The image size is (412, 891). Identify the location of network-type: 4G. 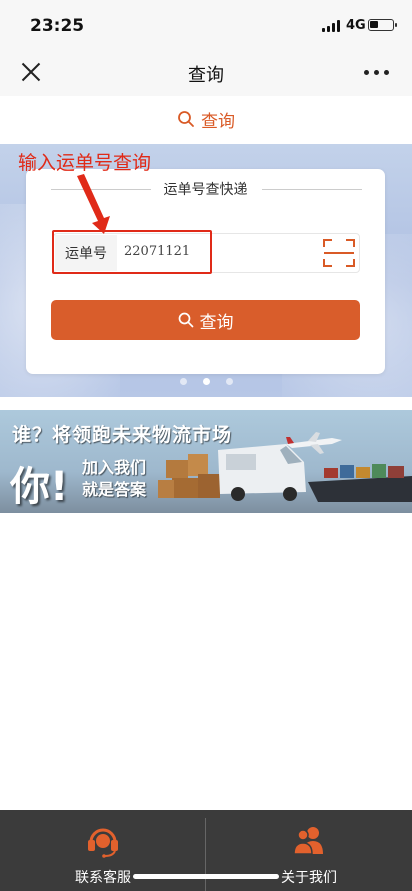
(356, 25).